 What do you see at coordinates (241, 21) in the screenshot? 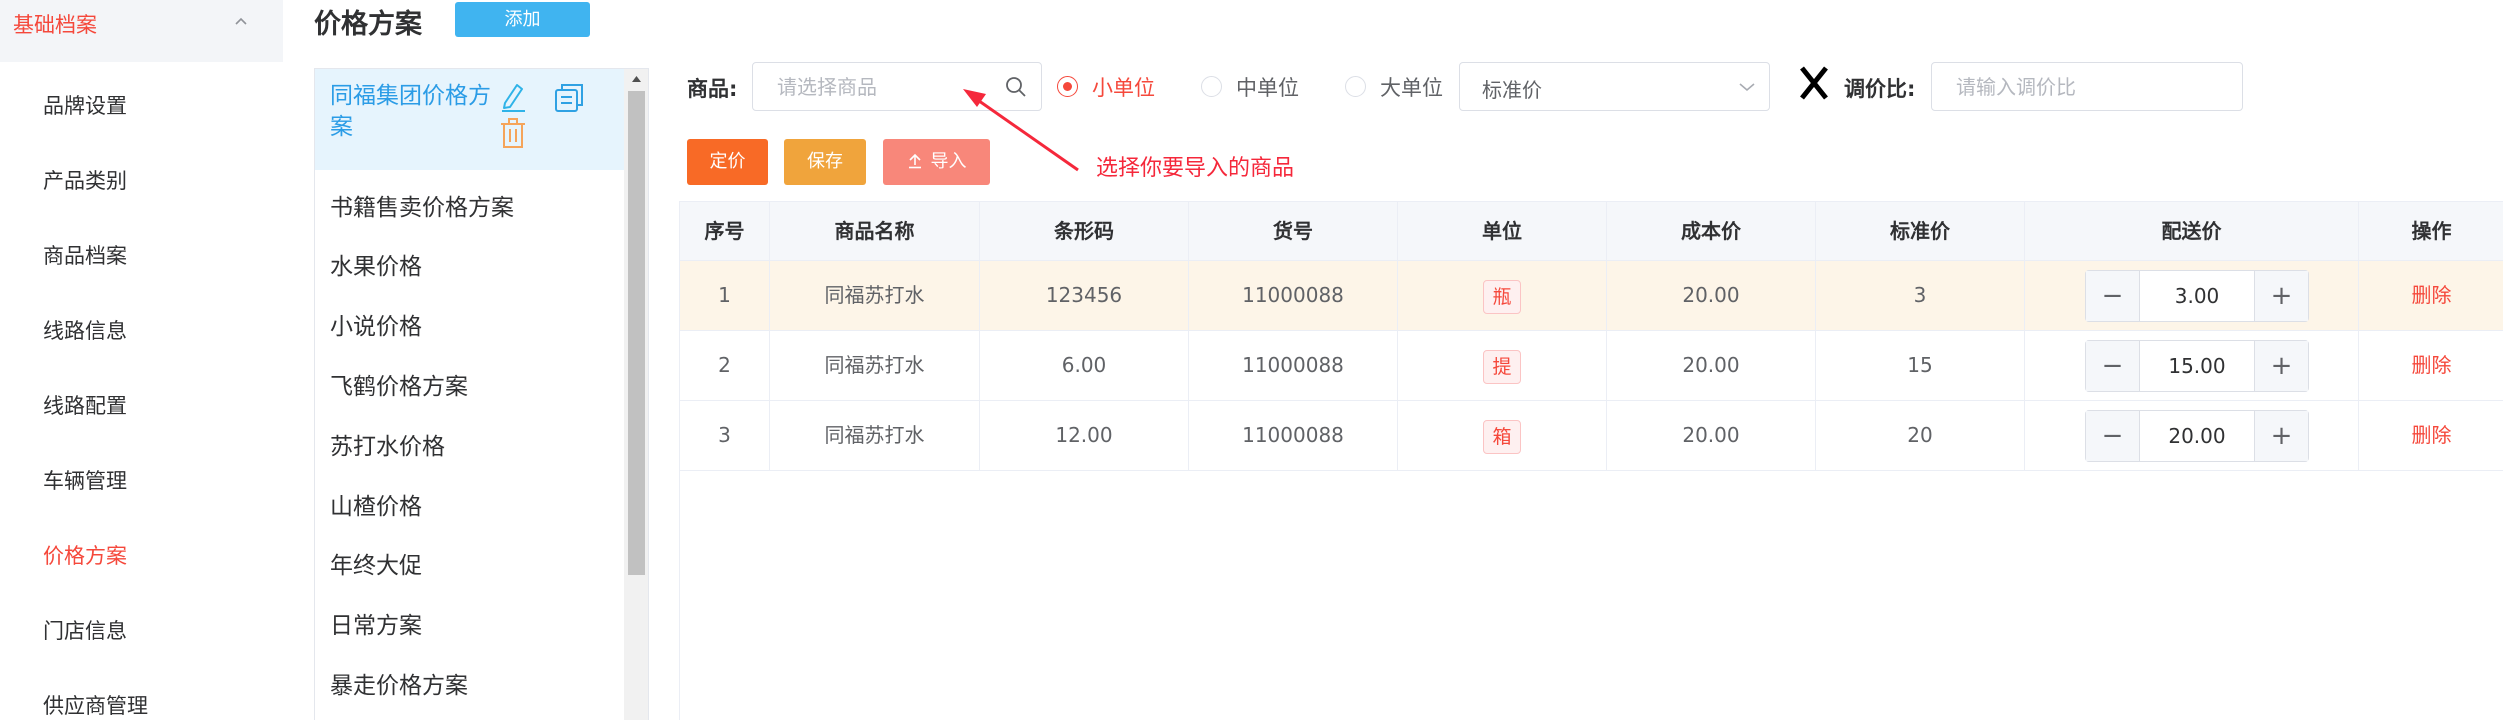
I see `chevron-up-icon` at bounding box center [241, 21].